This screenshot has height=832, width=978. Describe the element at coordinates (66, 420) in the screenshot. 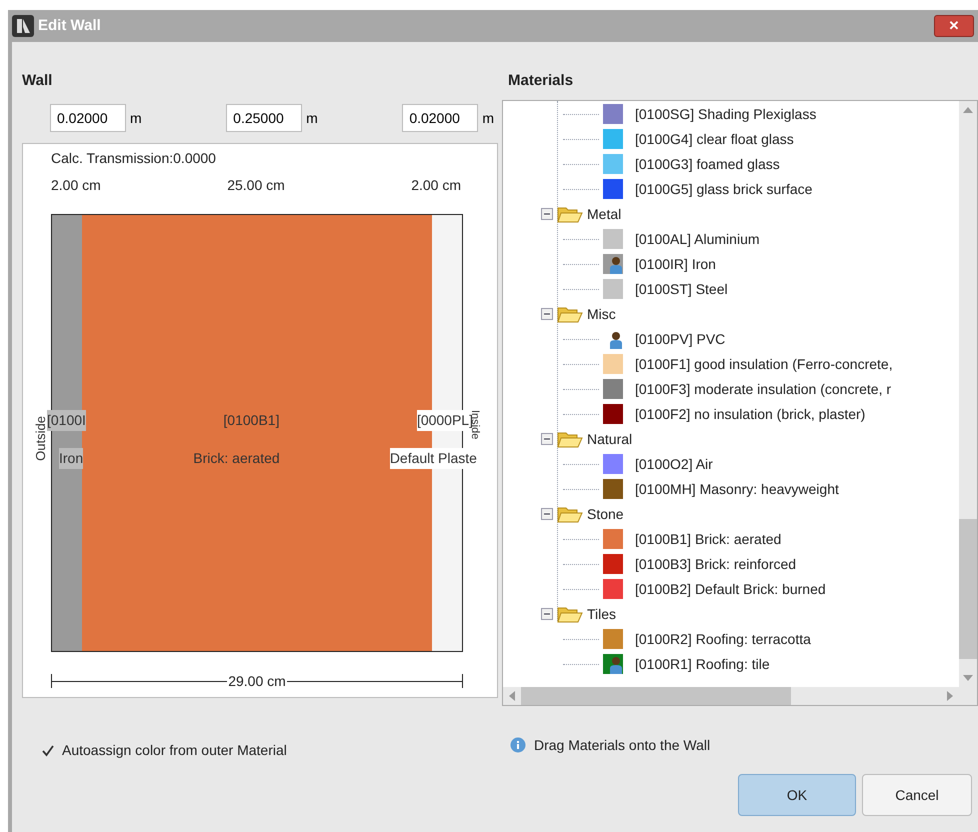

I see `layer-code: [0100I` at that location.